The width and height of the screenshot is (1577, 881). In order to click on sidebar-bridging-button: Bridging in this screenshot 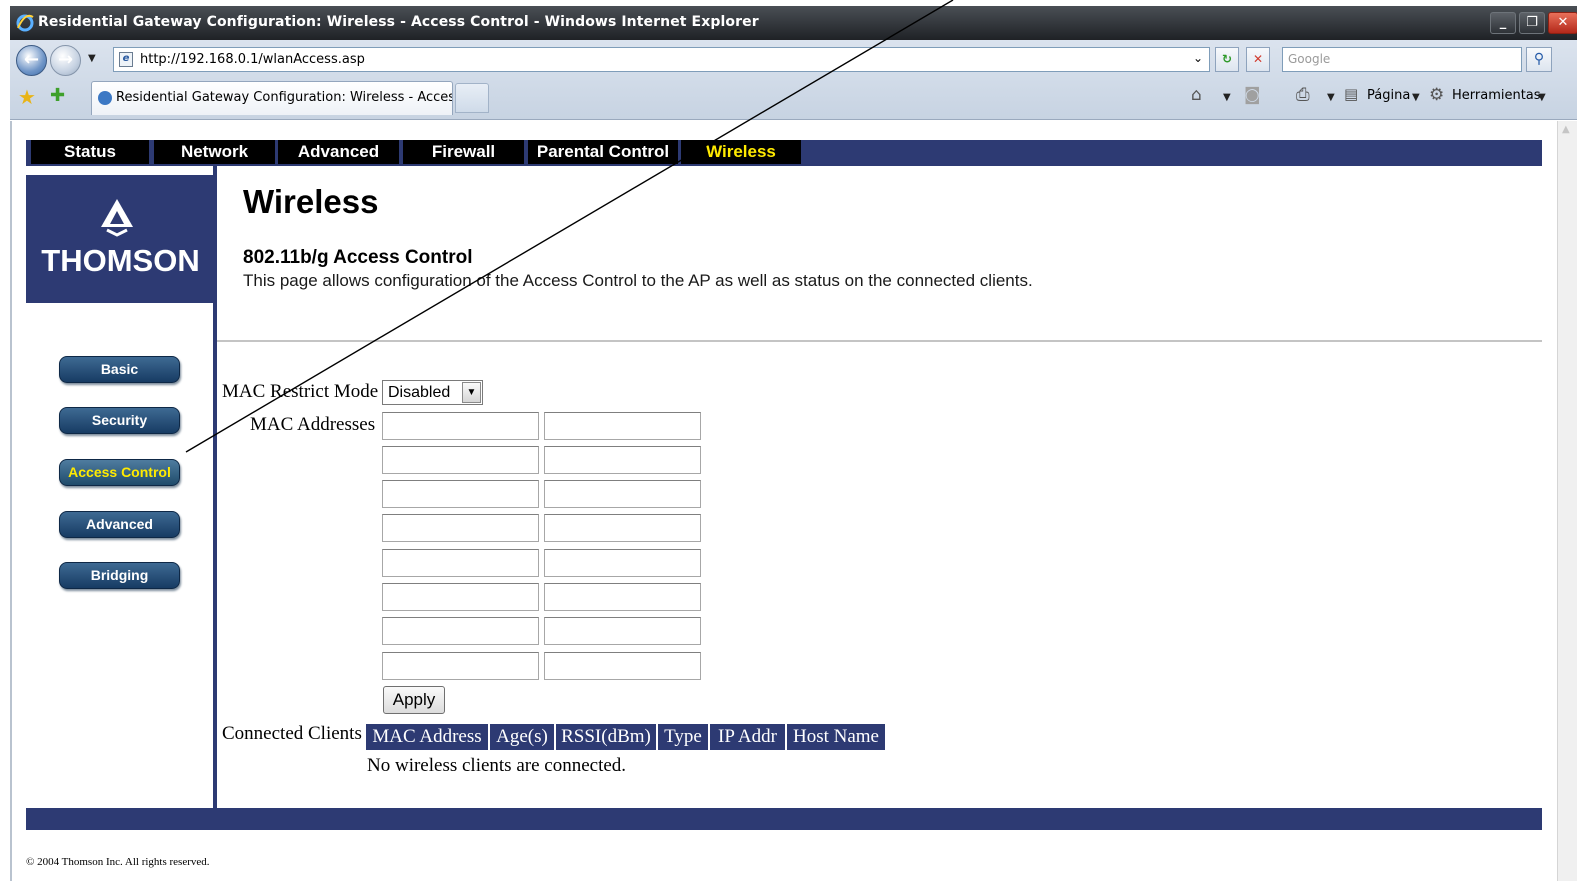, I will do `click(119, 575)`.